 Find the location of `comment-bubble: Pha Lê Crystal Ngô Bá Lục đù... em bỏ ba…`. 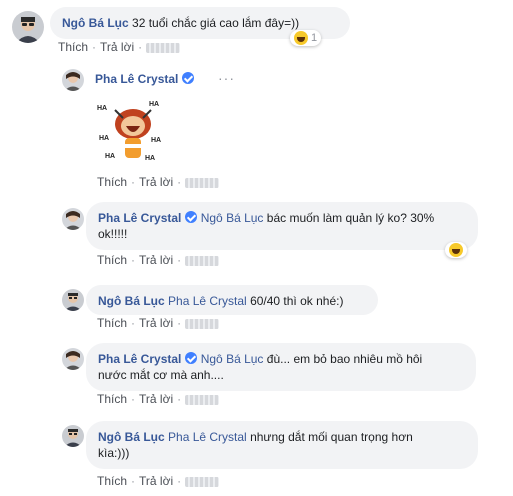

comment-bubble: Pha Lê Crystal Ngô Bá Lục đù... em bỏ ba… is located at coordinates (281, 367).